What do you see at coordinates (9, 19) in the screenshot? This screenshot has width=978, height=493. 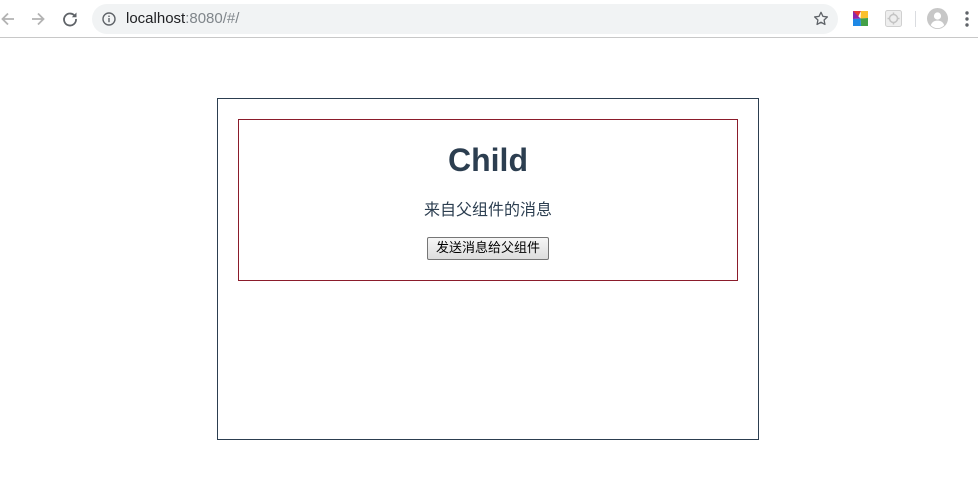 I see `back-arrow-icon` at bounding box center [9, 19].